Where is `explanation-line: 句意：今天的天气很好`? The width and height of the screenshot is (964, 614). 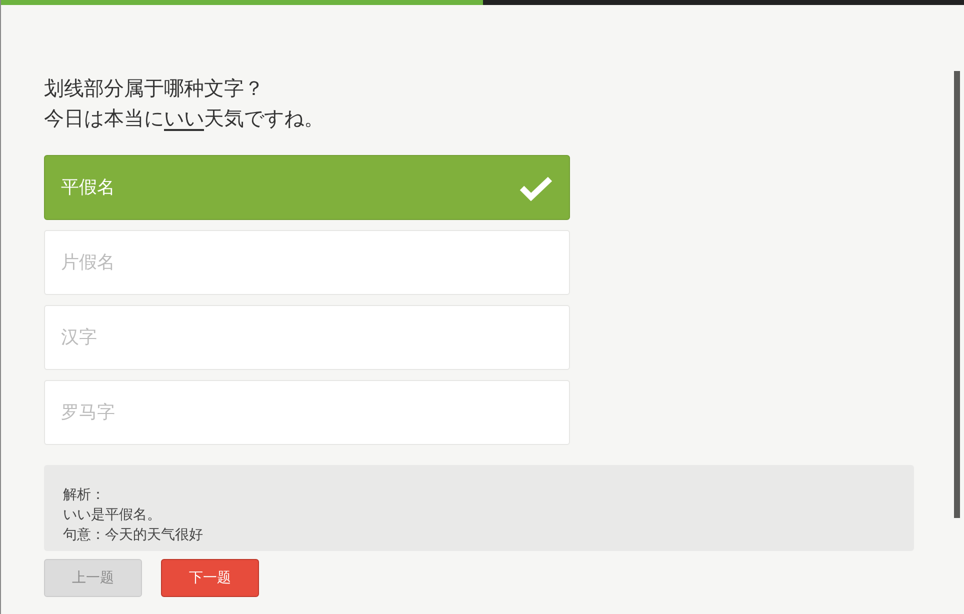
explanation-line: 句意：今天的天气很好 is located at coordinates (133, 535).